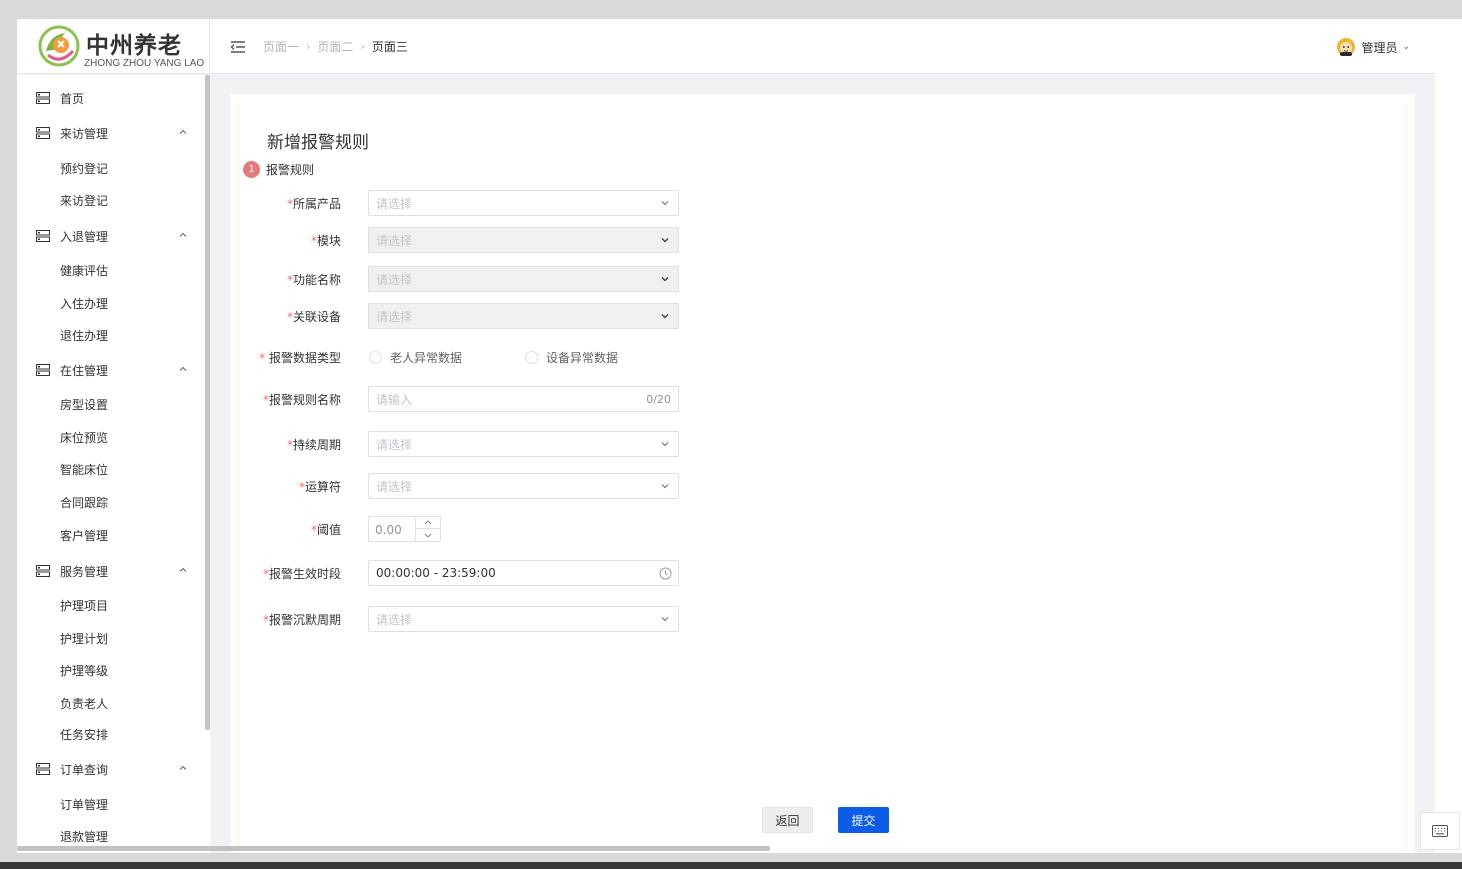  I want to click on effective-time-range-picker: 00:00:00 - 23:59:00, so click(523, 573).